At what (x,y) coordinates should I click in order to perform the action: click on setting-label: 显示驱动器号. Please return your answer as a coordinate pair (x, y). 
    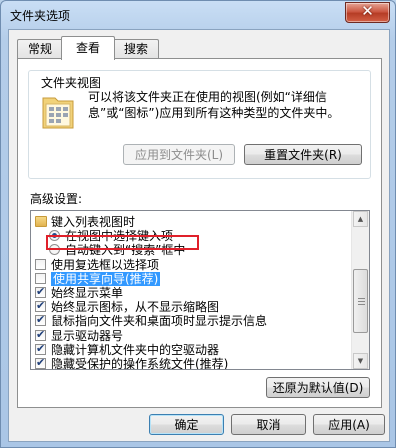
    Looking at the image, I should click on (87, 335).